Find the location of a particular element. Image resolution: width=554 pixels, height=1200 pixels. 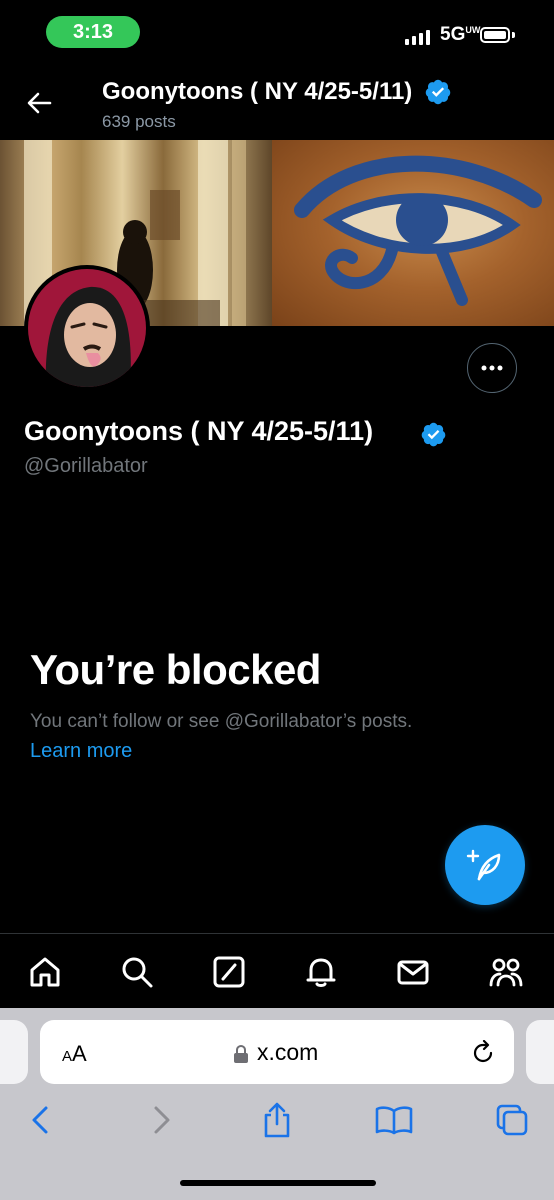

profile-handle: @Gorillabator is located at coordinates (86, 466).